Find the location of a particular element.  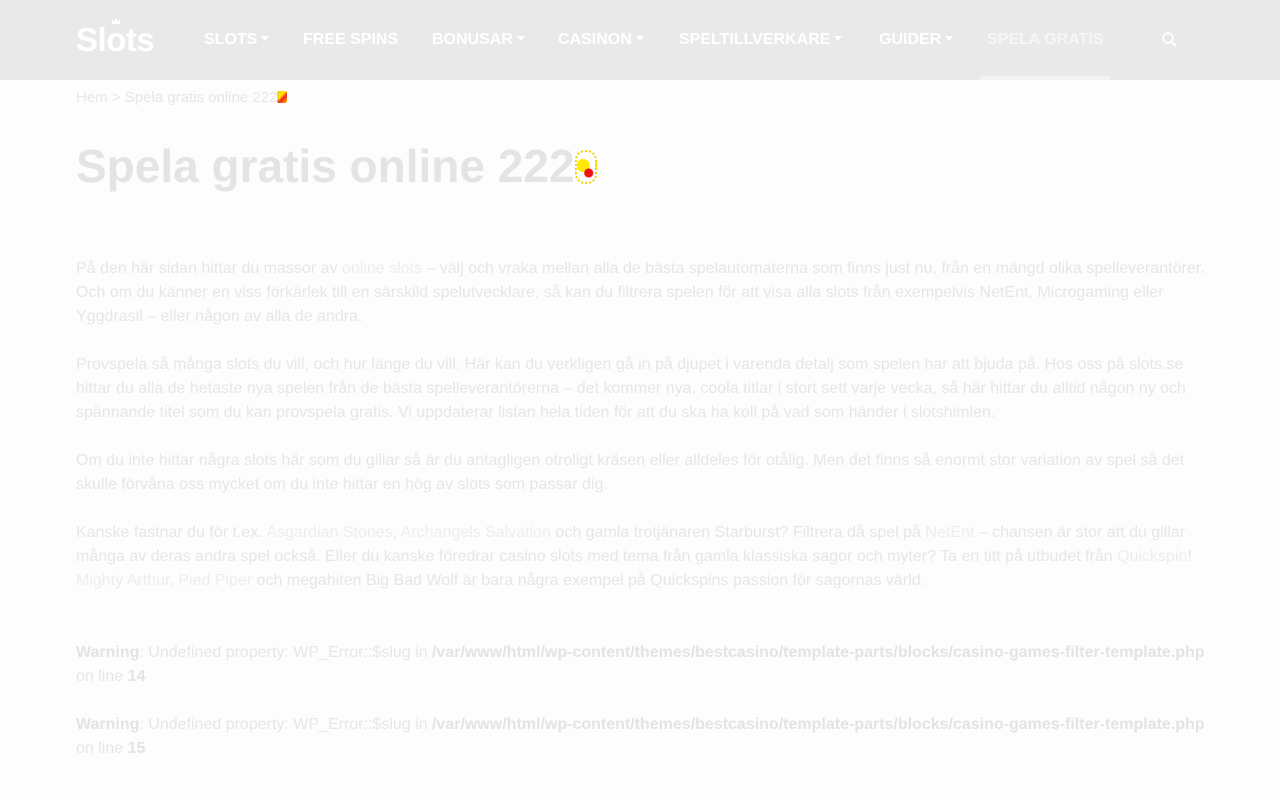

active-nav-indicator is located at coordinates (1045, 78).